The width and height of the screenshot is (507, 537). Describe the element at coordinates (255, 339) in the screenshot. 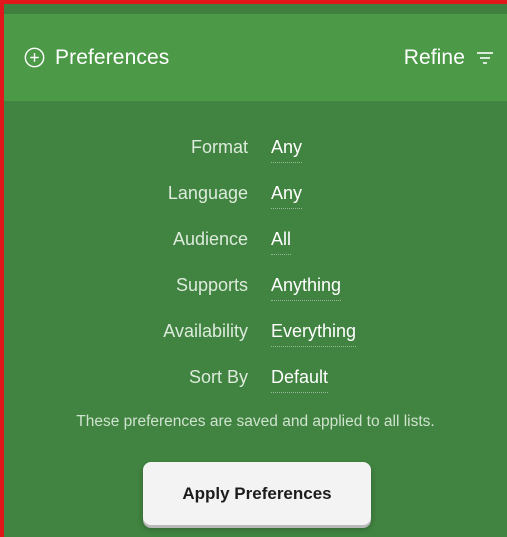

I see `pref-row-availability: Availability Everything` at that location.